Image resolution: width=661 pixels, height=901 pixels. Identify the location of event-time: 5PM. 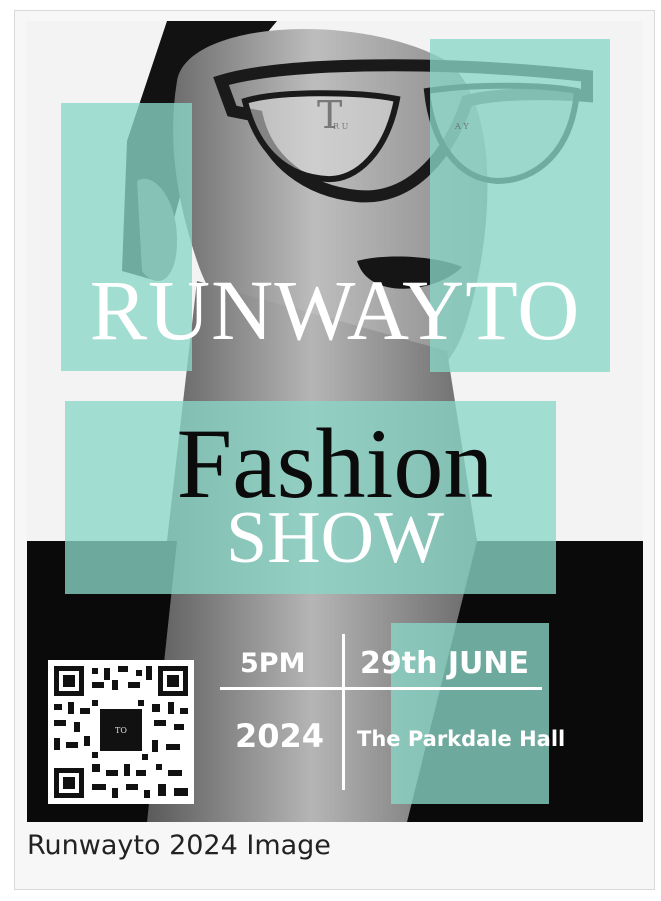
(273, 663).